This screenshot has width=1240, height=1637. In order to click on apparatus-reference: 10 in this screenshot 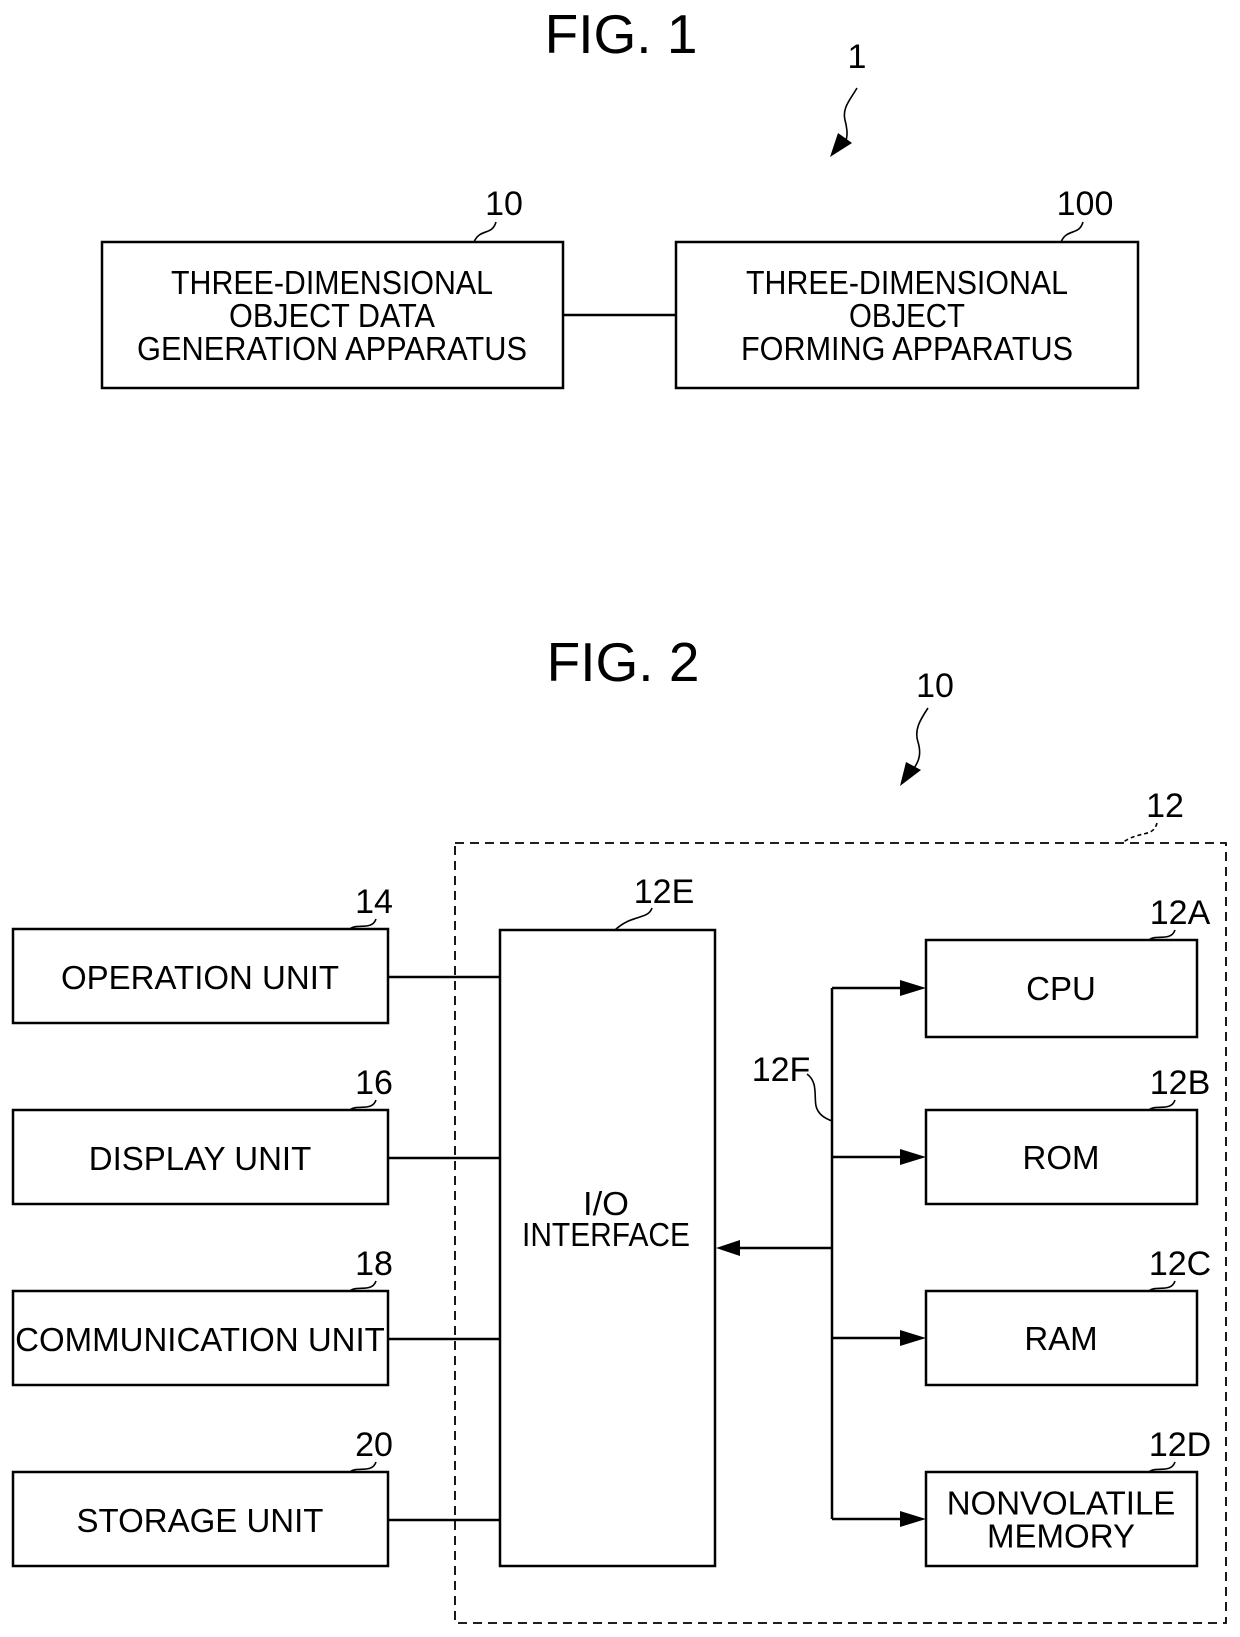, I will do `click(927, 726)`.